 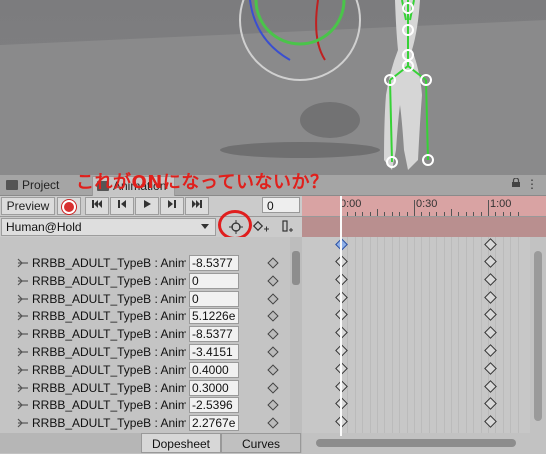 What do you see at coordinates (262, 227) in the screenshot?
I see `add-keyframe-button` at bounding box center [262, 227].